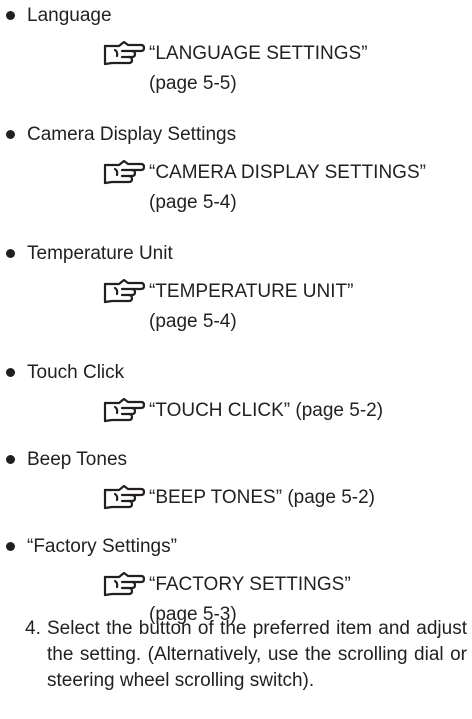  Describe the element at coordinates (132, 134) in the screenshot. I see `item-label: Camera Display Settings` at that location.